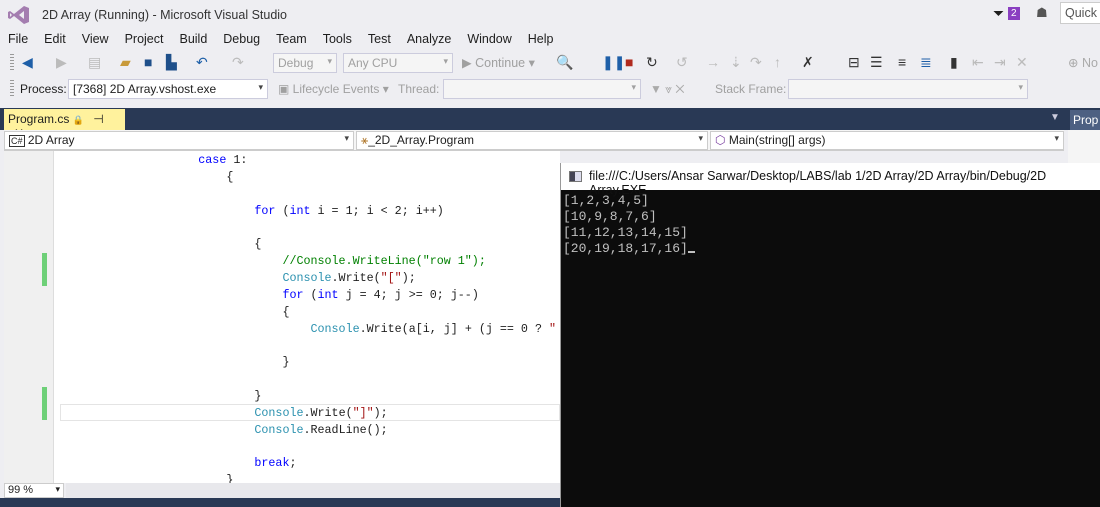 The height and width of the screenshot is (507, 1100). I want to click on find-in-files-icon: 🔍, so click(564, 62).